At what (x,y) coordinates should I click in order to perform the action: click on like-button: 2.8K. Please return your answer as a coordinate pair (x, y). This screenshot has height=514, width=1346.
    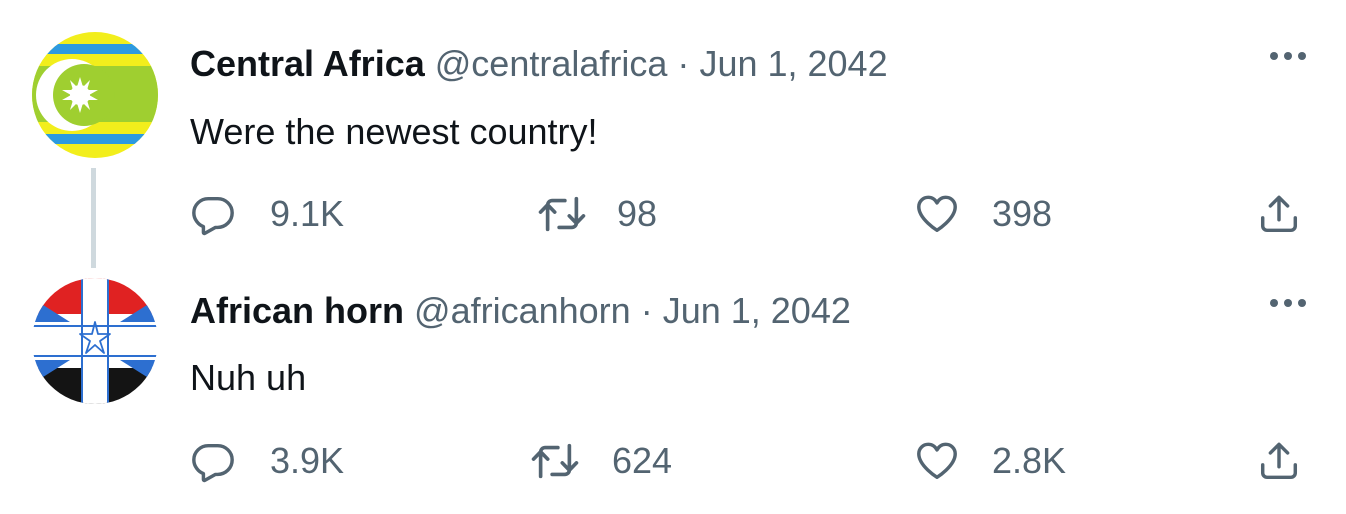
    Looking at the image, I should click on (990, 461).